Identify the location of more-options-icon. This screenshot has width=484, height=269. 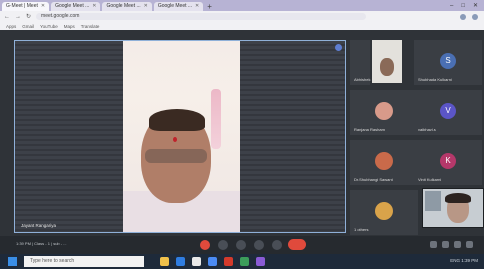
(277, 245).